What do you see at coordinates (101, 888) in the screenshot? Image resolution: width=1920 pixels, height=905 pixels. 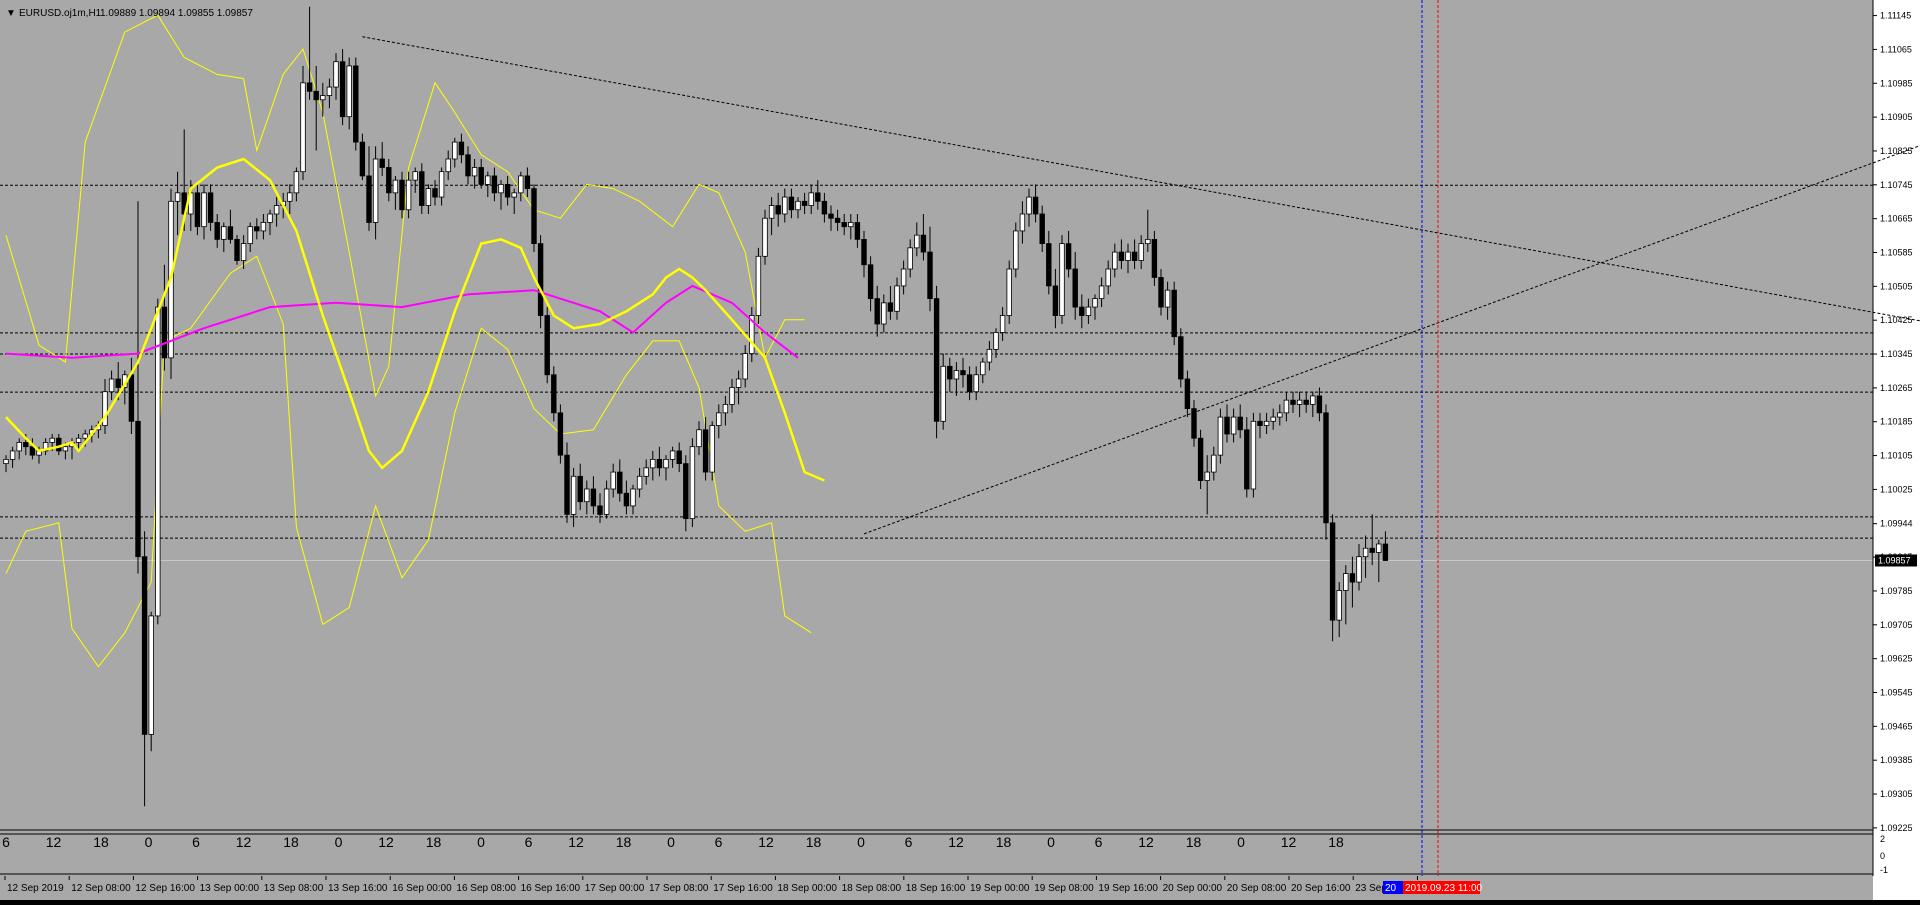 I see `date-label: 12 Sep 08:00` at bounding box center [101, 888].